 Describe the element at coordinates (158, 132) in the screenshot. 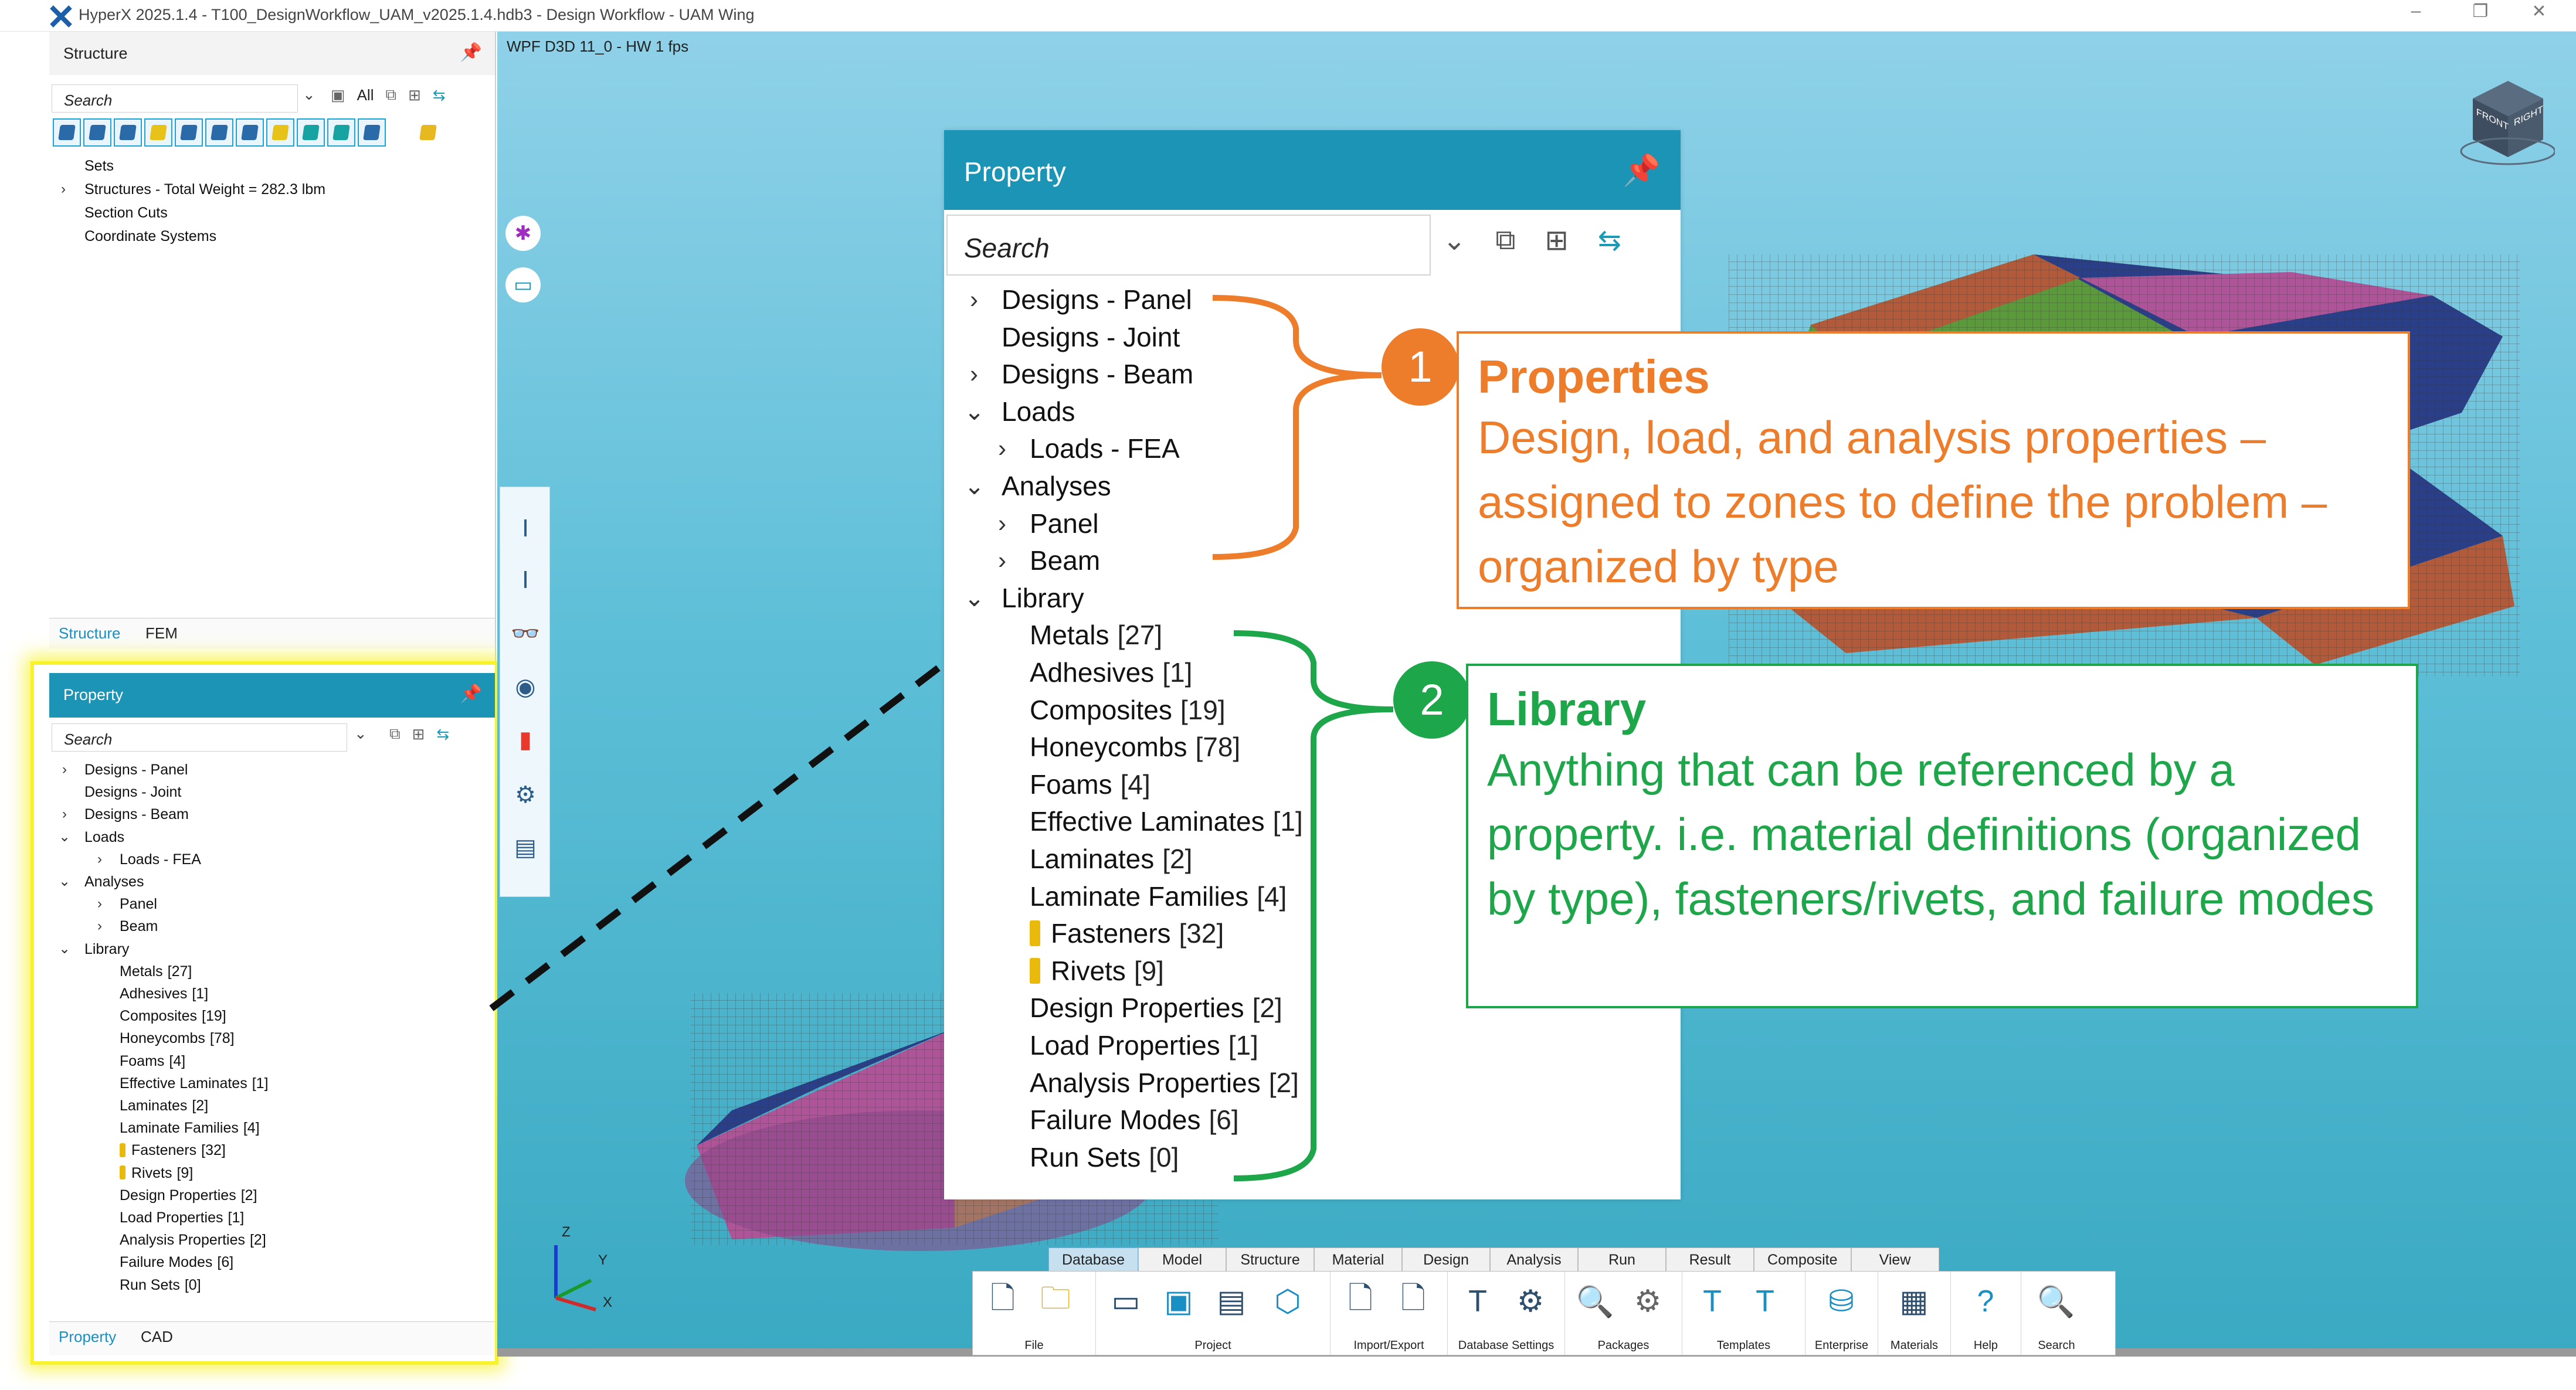

I see `joint-icon` at that location.